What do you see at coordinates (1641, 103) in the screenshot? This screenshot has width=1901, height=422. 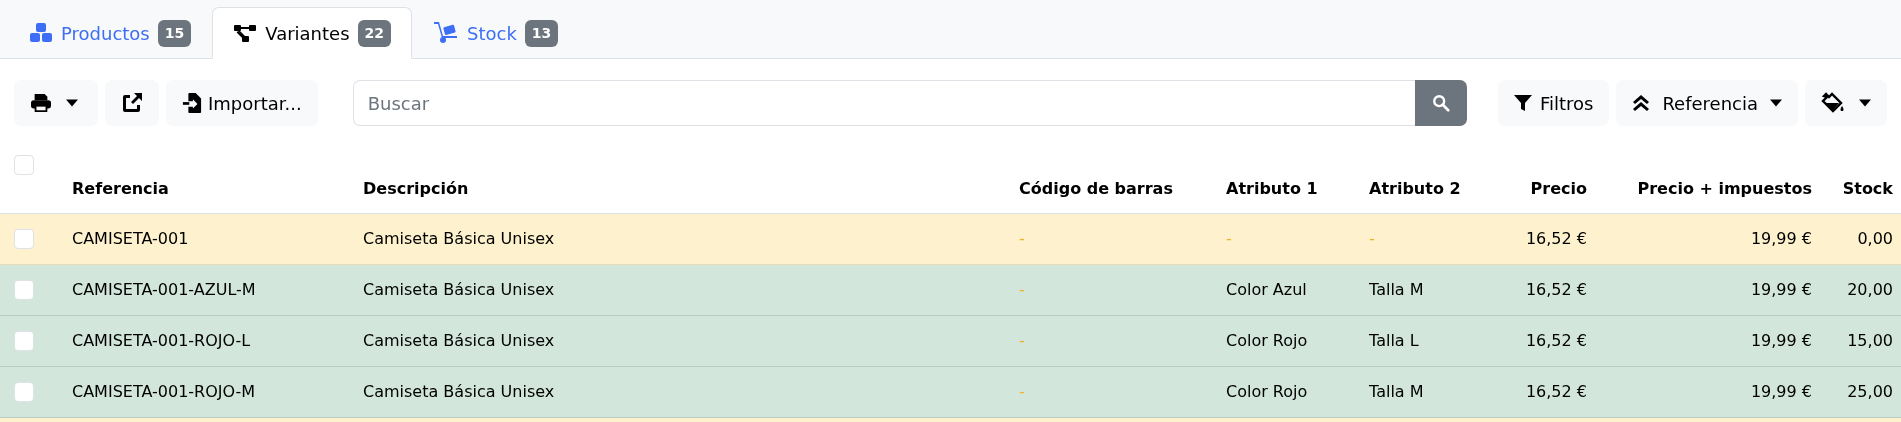 I see `angles-up-icon` at bounding box center [1641, 103].